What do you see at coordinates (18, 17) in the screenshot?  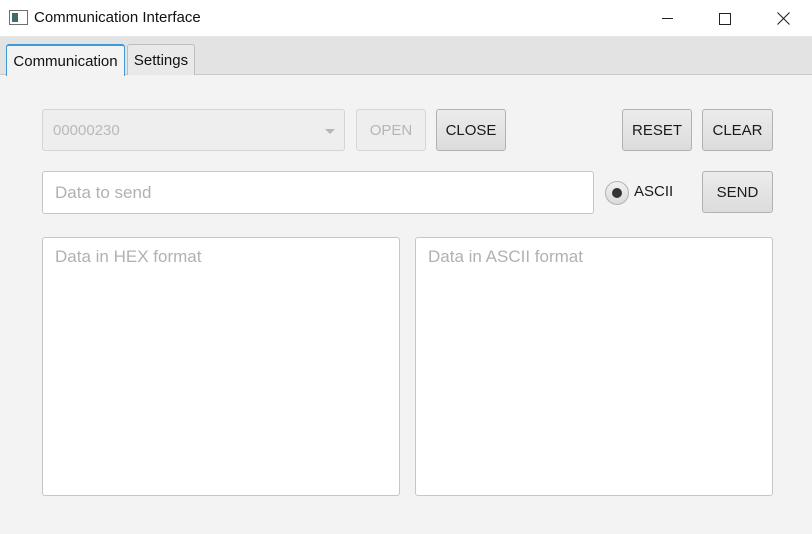 I see `app-icon` at bounding box center [18, 17].